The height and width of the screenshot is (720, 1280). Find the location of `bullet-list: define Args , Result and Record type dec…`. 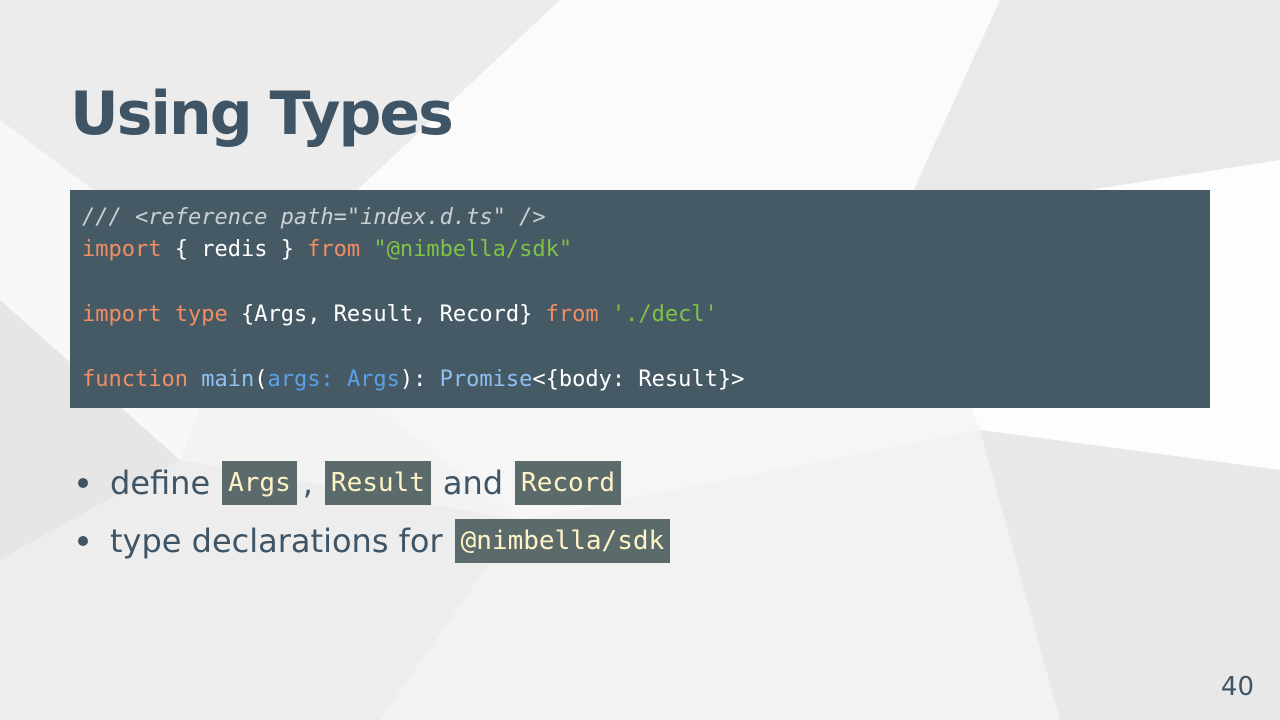

bullet-list: define Args , Result and Record type dec… is located at coordinates (380, 512).